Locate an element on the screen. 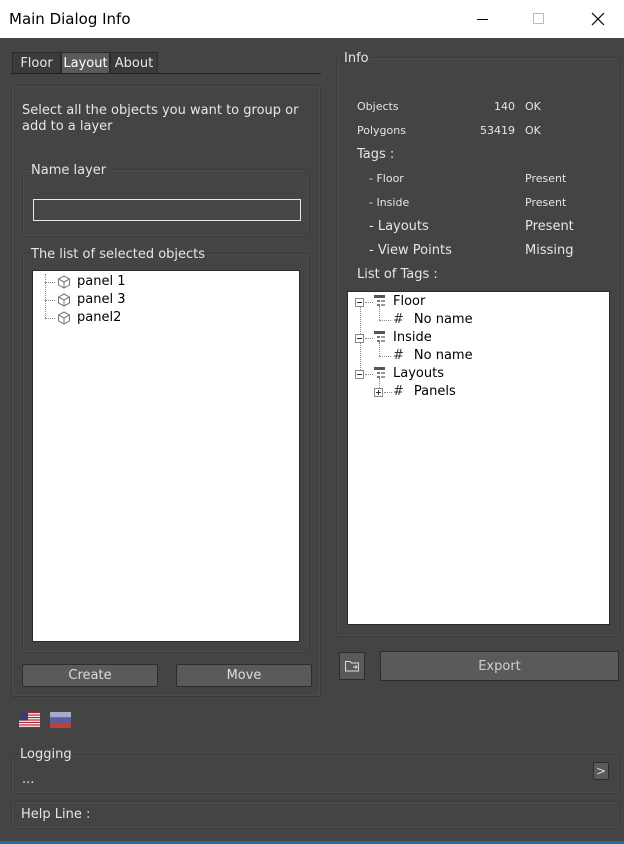 The image size is (624, 844). name-layer-title: Name layer is located at coordinates (69, 170).